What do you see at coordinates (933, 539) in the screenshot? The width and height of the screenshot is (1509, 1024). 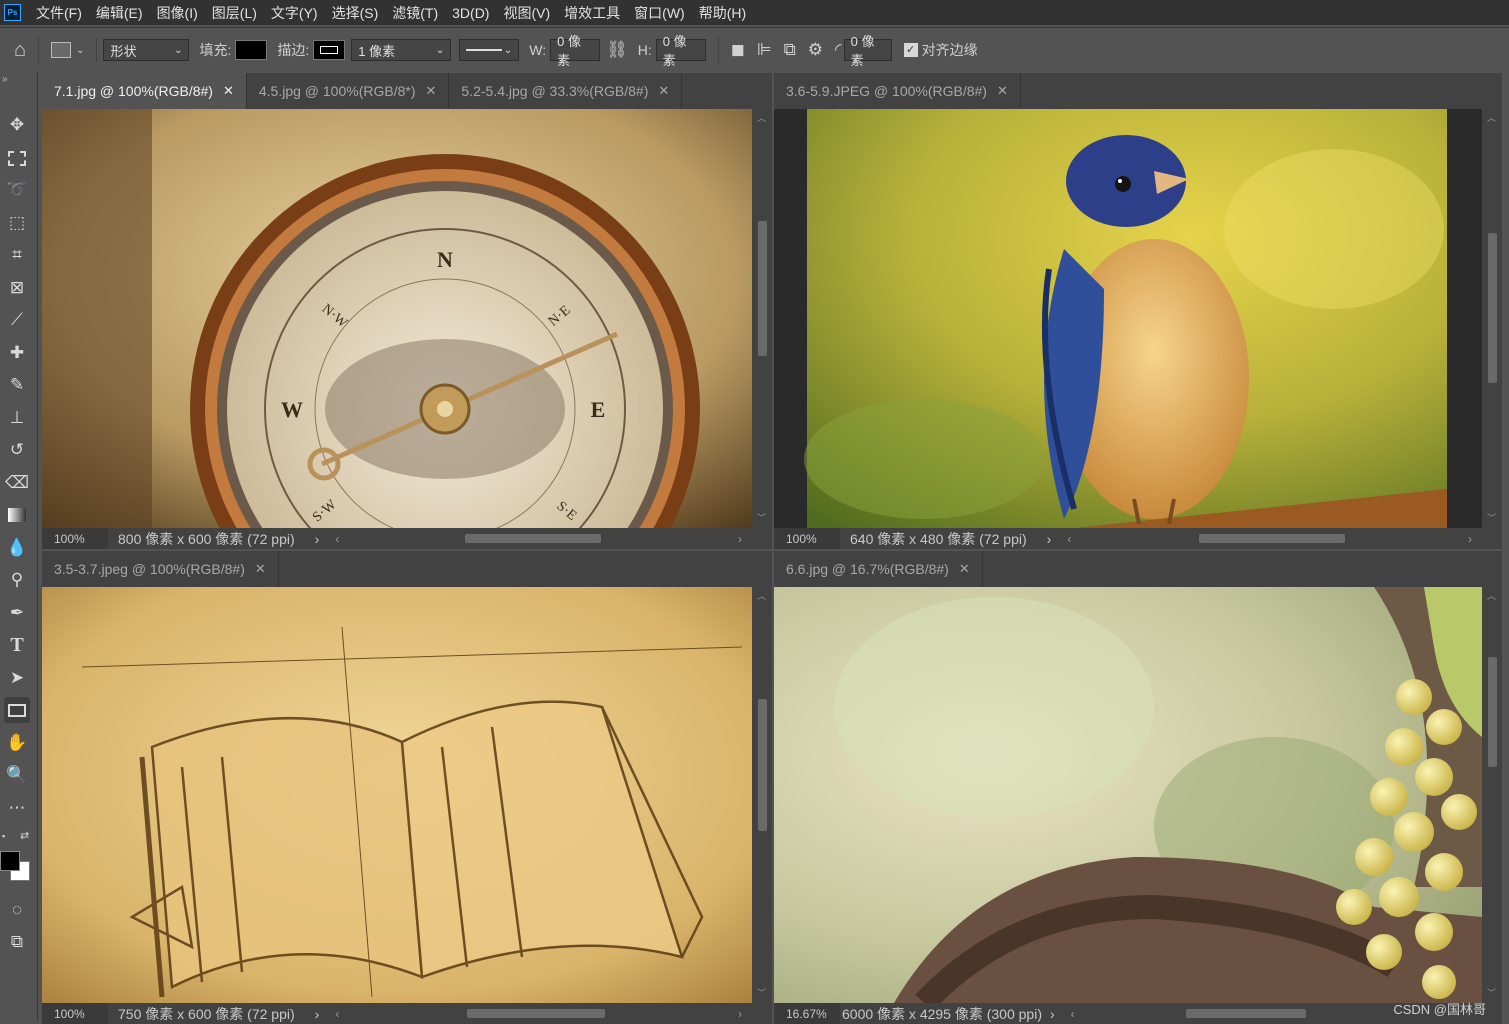 I see `document-info: 640 像素 x 480 像素 (72 ppi)` at bounding box center [933, 539].